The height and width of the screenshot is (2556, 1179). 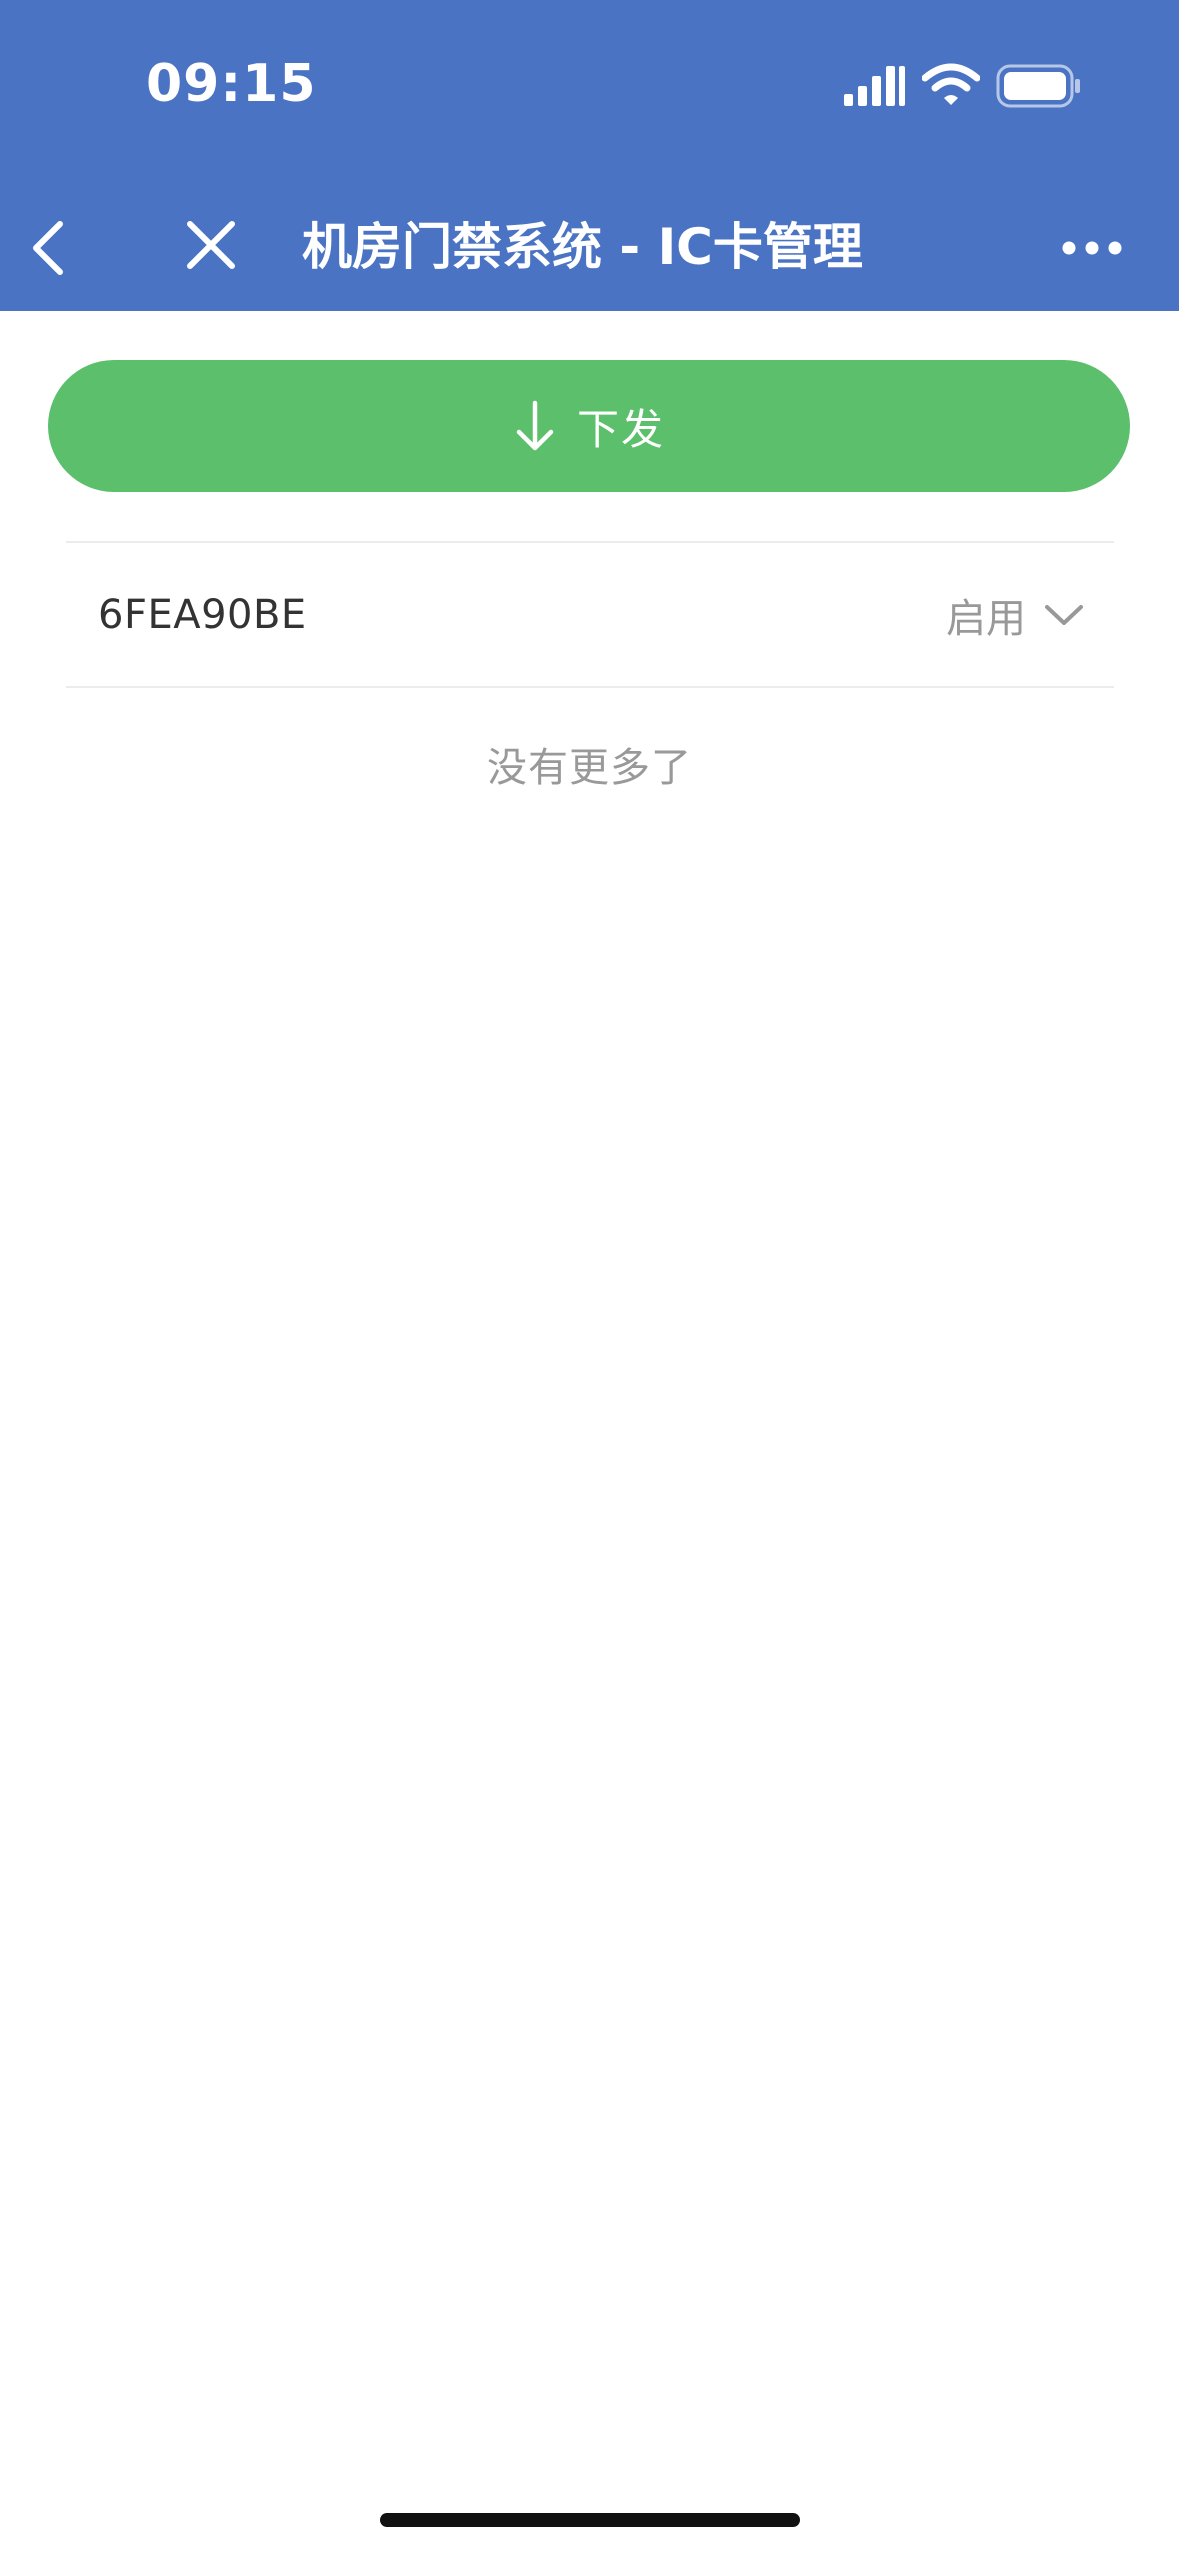 What do you see at coordinates (590, 2520) in the screenshot?
I see `home-indicator` at bounding box center [590, 2520].